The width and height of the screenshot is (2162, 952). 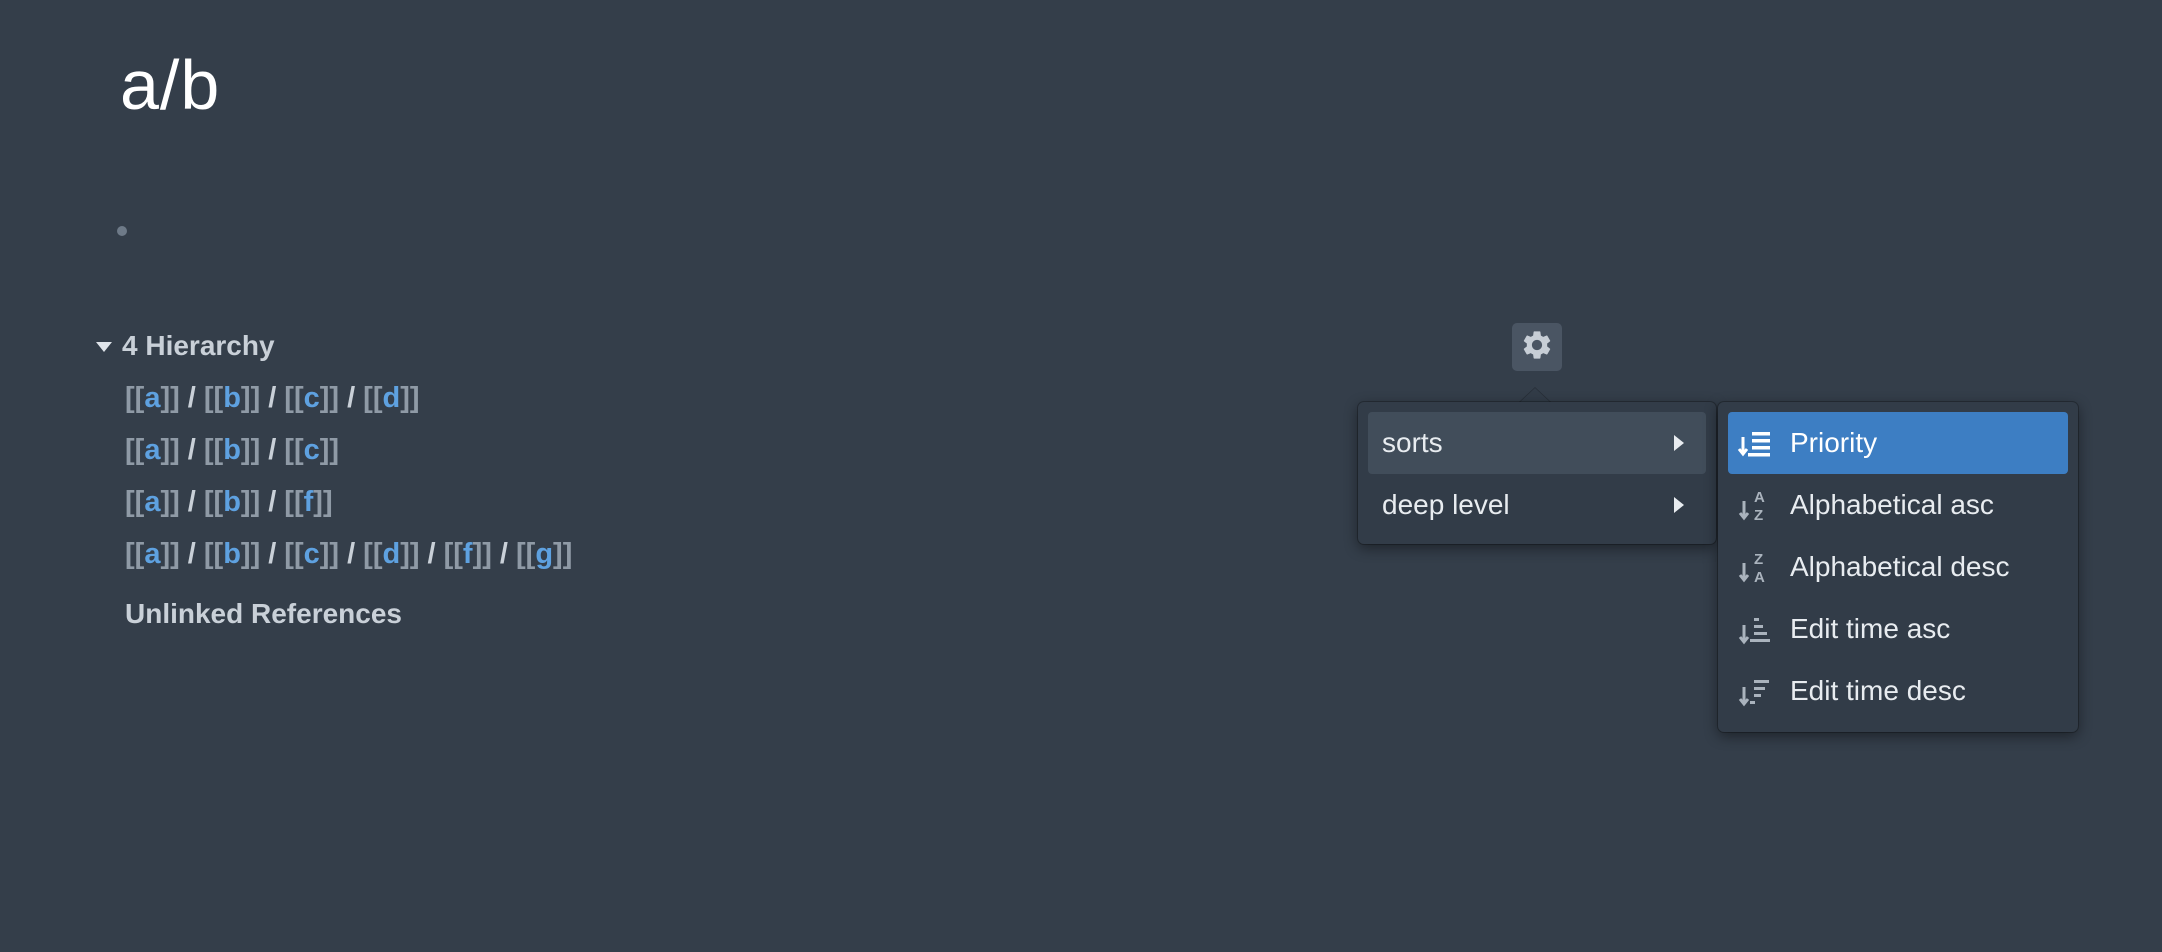 I want to click on hierarchy-title: 4 Hierarchy, so click(x=198, y=345).